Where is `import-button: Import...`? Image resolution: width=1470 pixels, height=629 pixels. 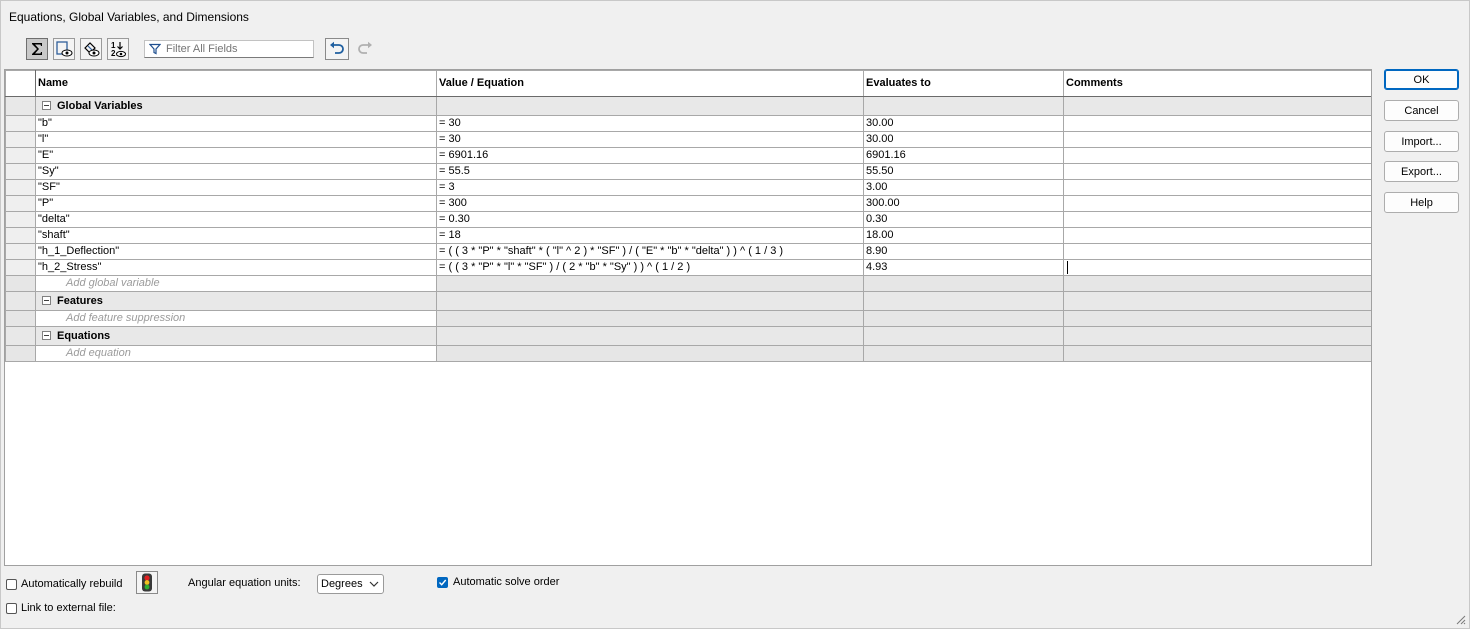
import-button: Import... is located at coordinates (1421, 141).